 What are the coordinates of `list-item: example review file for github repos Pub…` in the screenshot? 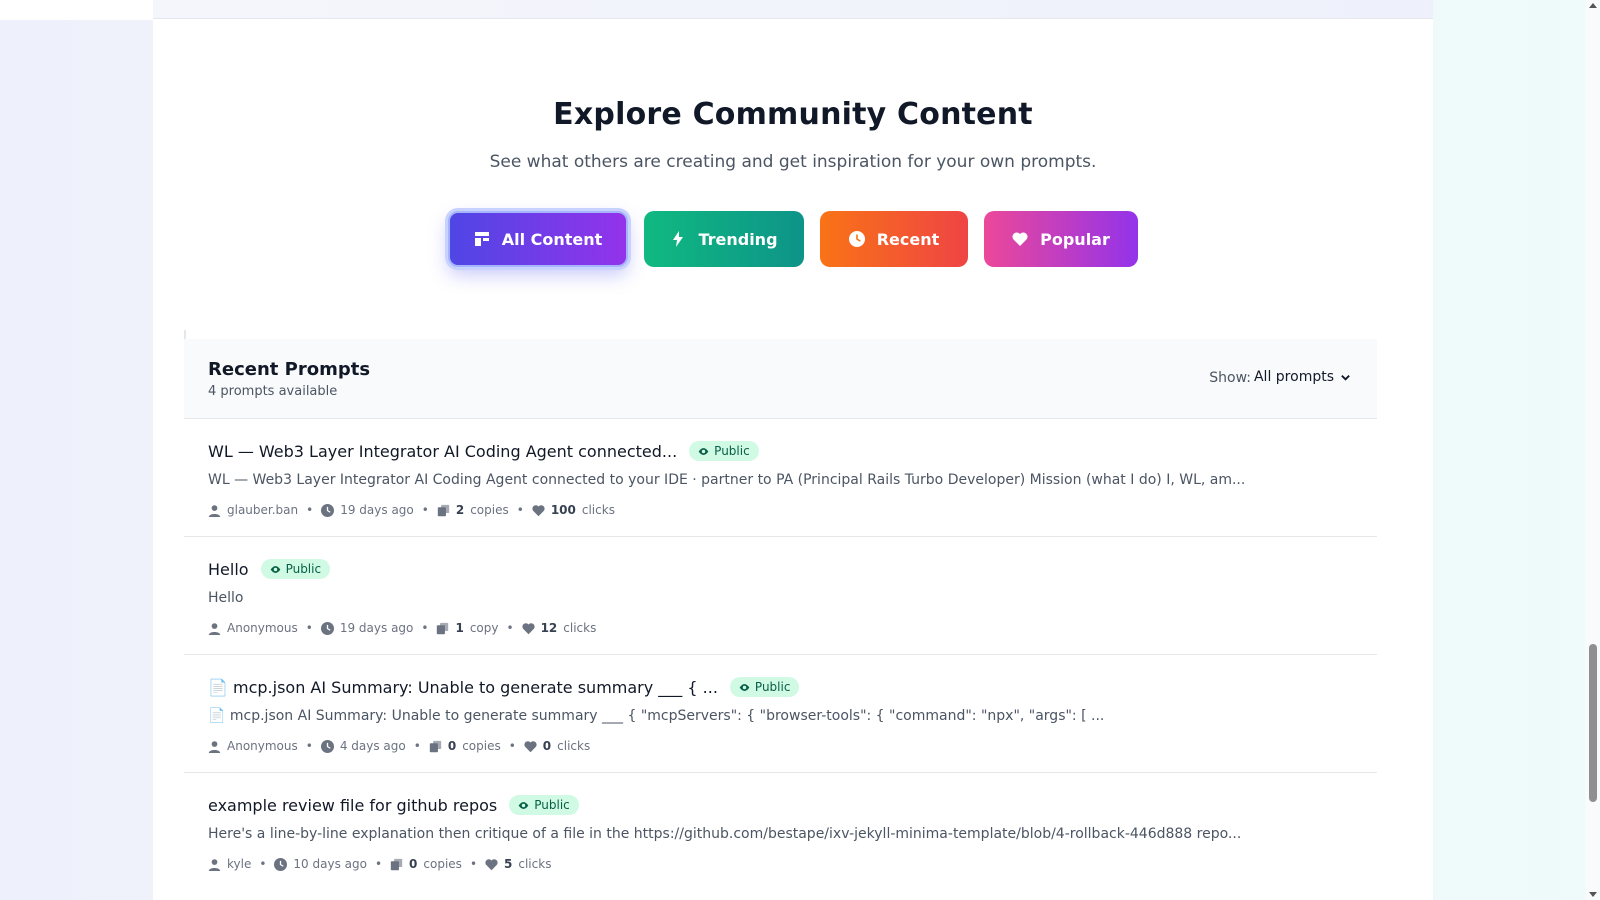 It's located at (780, 832).